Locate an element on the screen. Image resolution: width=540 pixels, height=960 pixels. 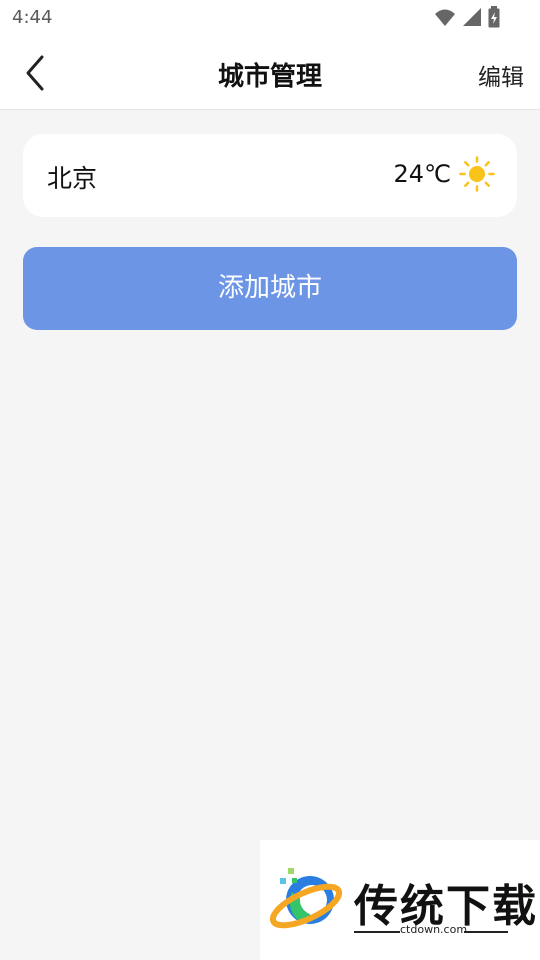
status-icons is located at coordinates (467, 17).